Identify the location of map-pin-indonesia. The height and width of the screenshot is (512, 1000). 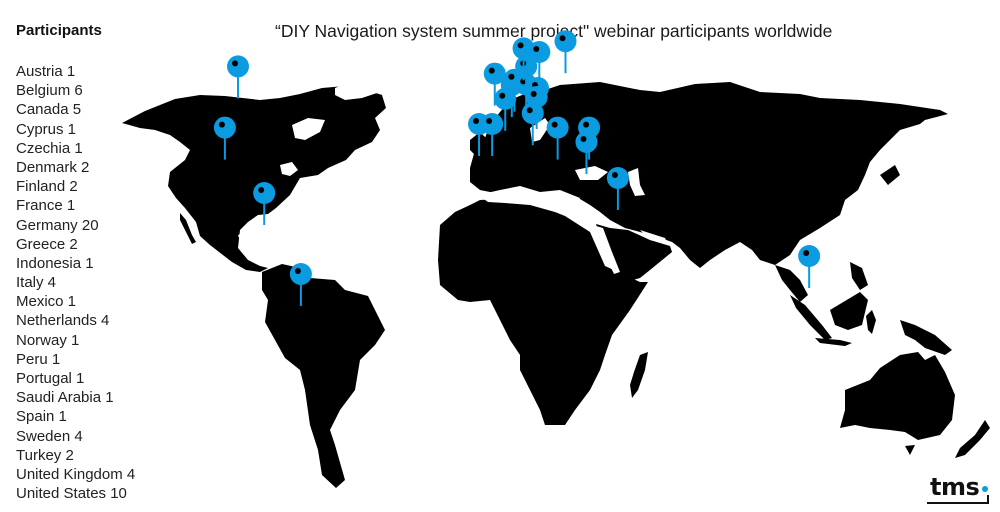
(809, 266).